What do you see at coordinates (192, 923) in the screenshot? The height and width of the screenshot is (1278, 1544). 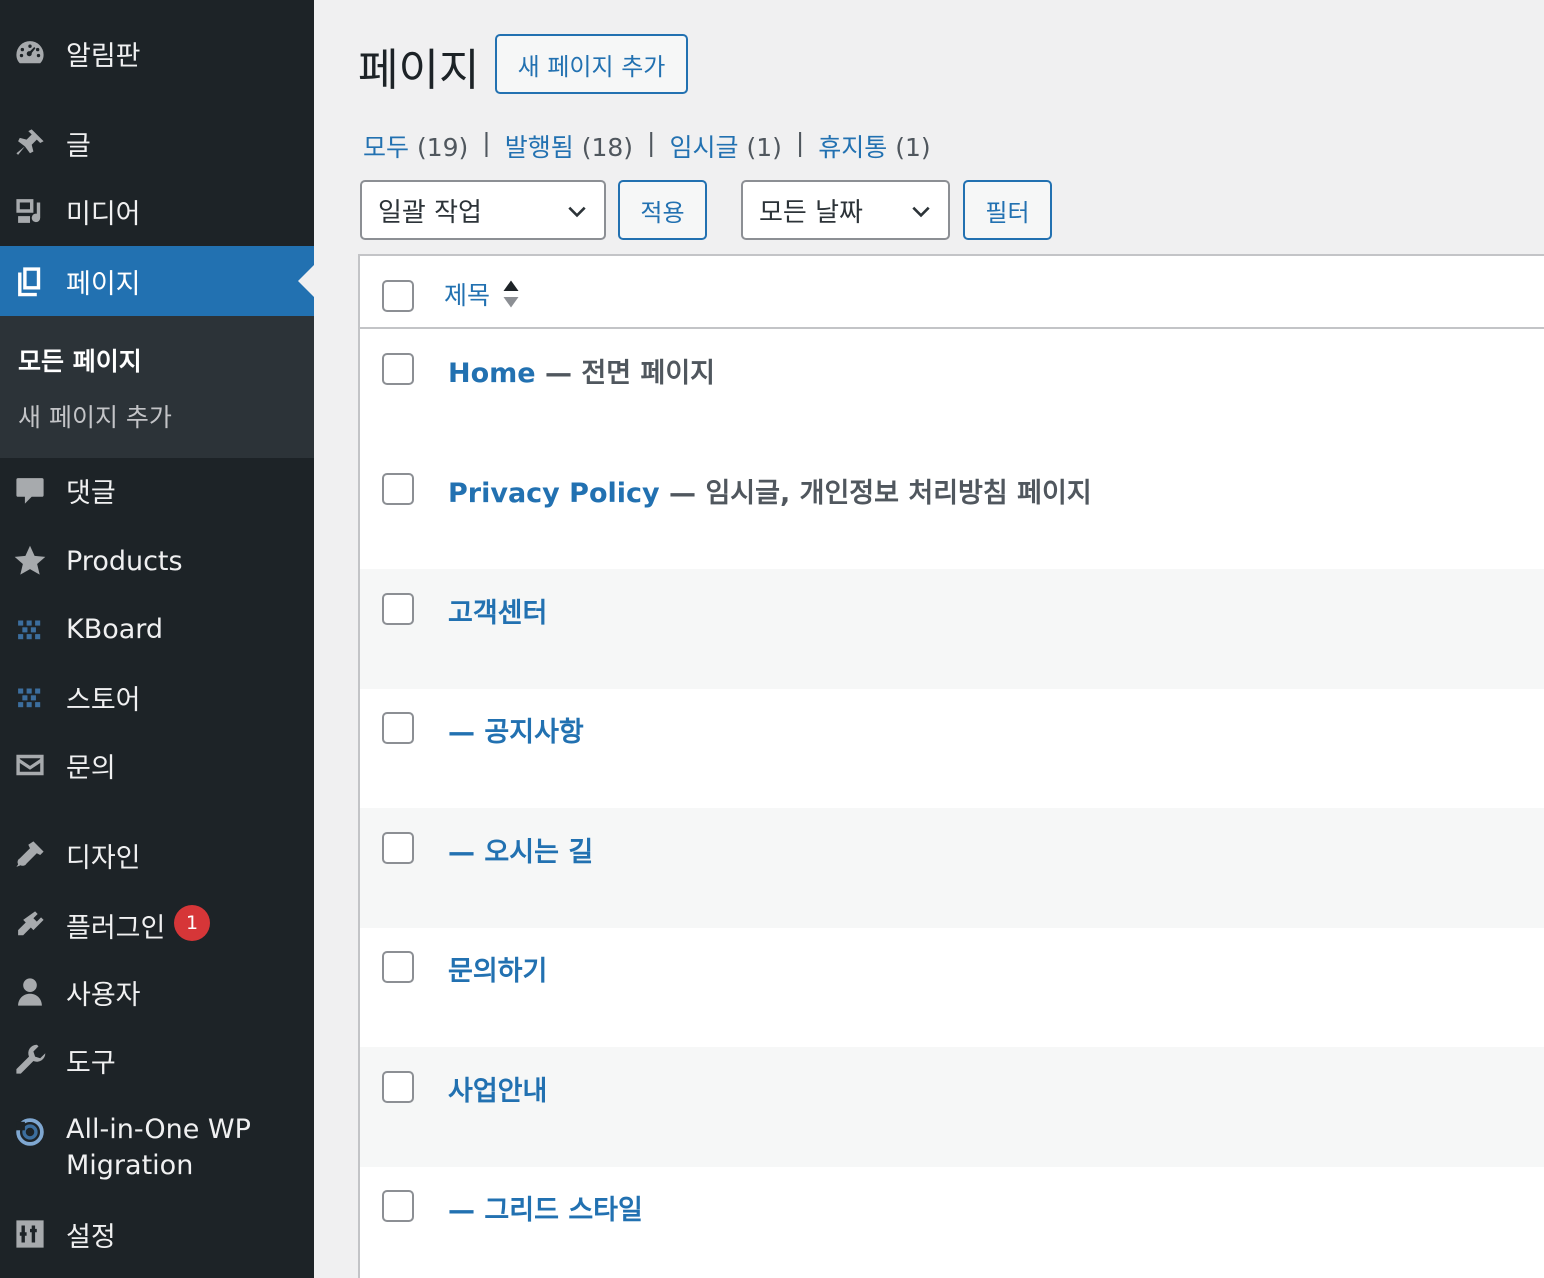 I see `update-count-badge: 1` at bounding box center [192, 923].